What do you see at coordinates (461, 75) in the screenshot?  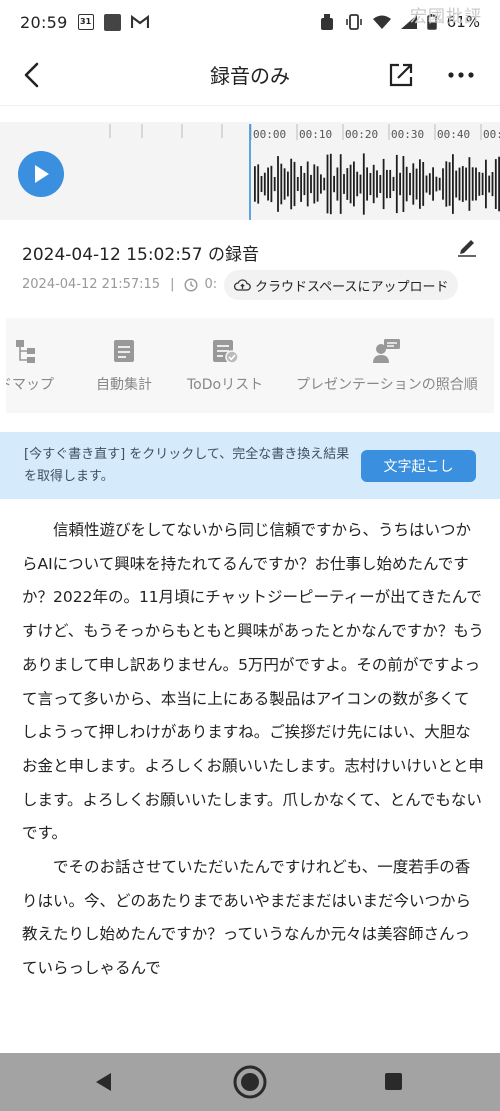 I see `more-options-button` at bounding box center [461, 75].